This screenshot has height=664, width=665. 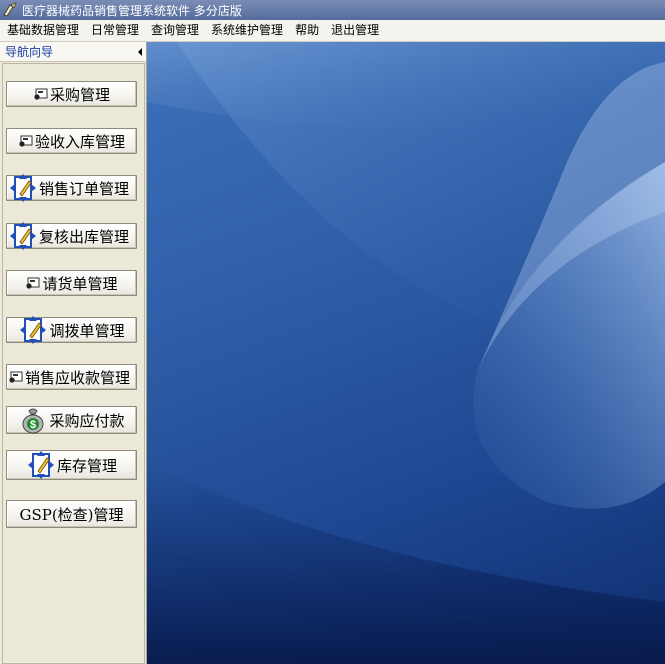 What do you see at coordinates (140, 51) in the screenshot?
I see `collapse-arrow-icon` at bounding box center [140, 51].